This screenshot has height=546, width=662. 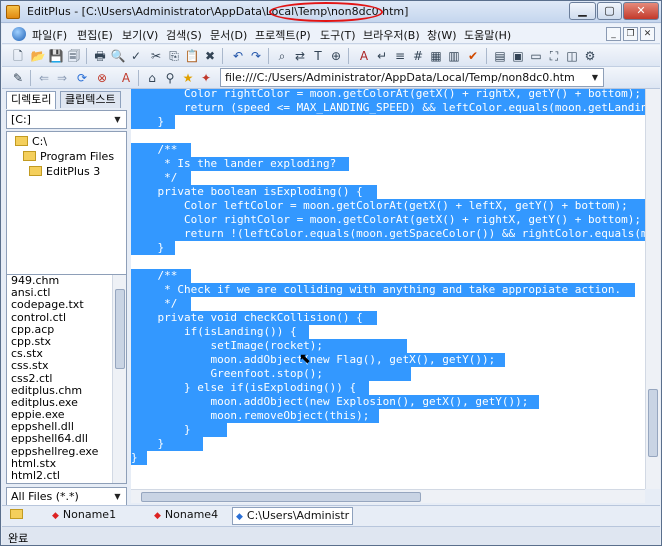 What do you see at coordinates (66, 415) in the screenshot?
I see `list-item: eppie.exe` at bounding box center [66, 415].